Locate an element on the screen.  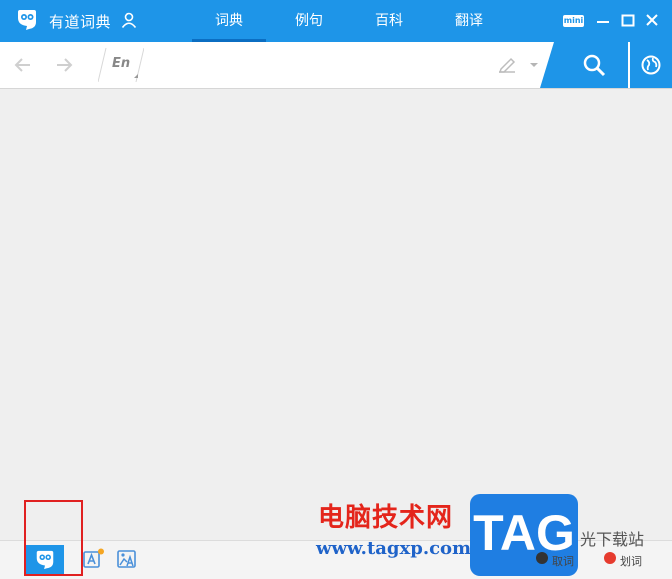
tab-label: 词典 is located at coordinates (229, 21).